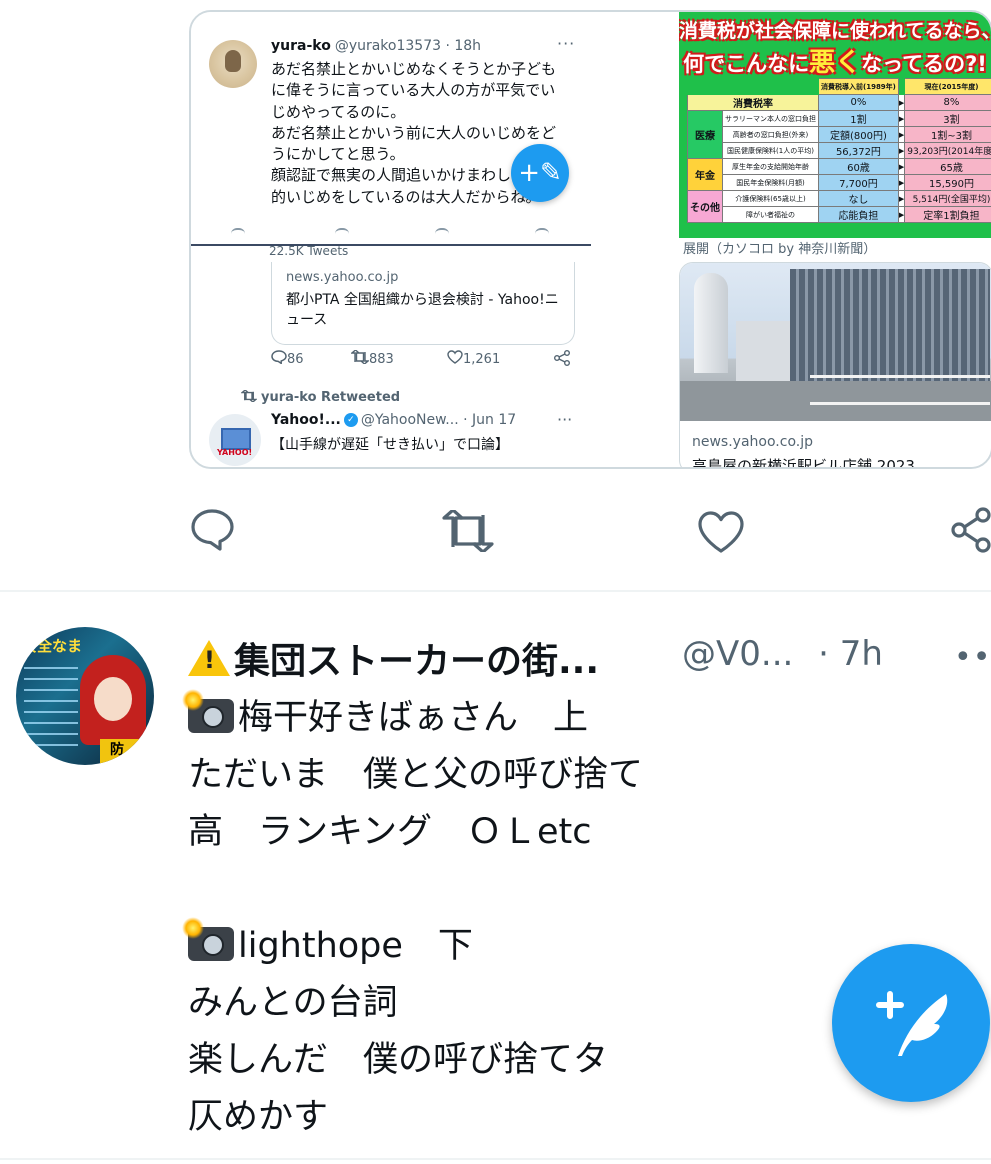 This screenshot has height=1164, width=991. Describe the element at coordinates (415, 775) in the screenshot. I see `tweet-line: ただいま 僕と父の呼び捨て` at that location.